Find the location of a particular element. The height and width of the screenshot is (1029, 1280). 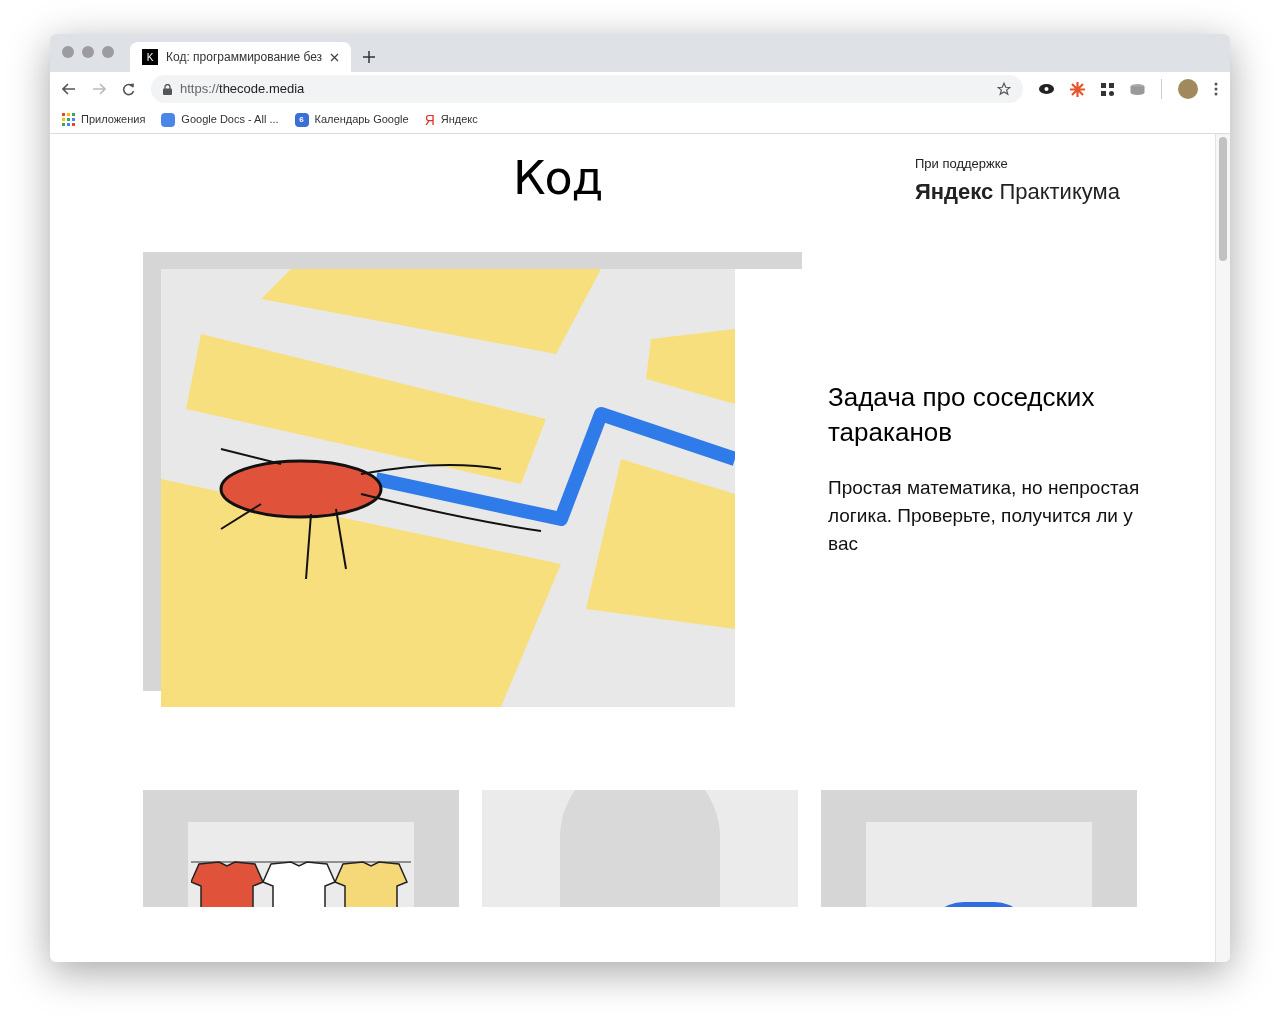

yandex-icon: Я is located at coordinates (429, 119).